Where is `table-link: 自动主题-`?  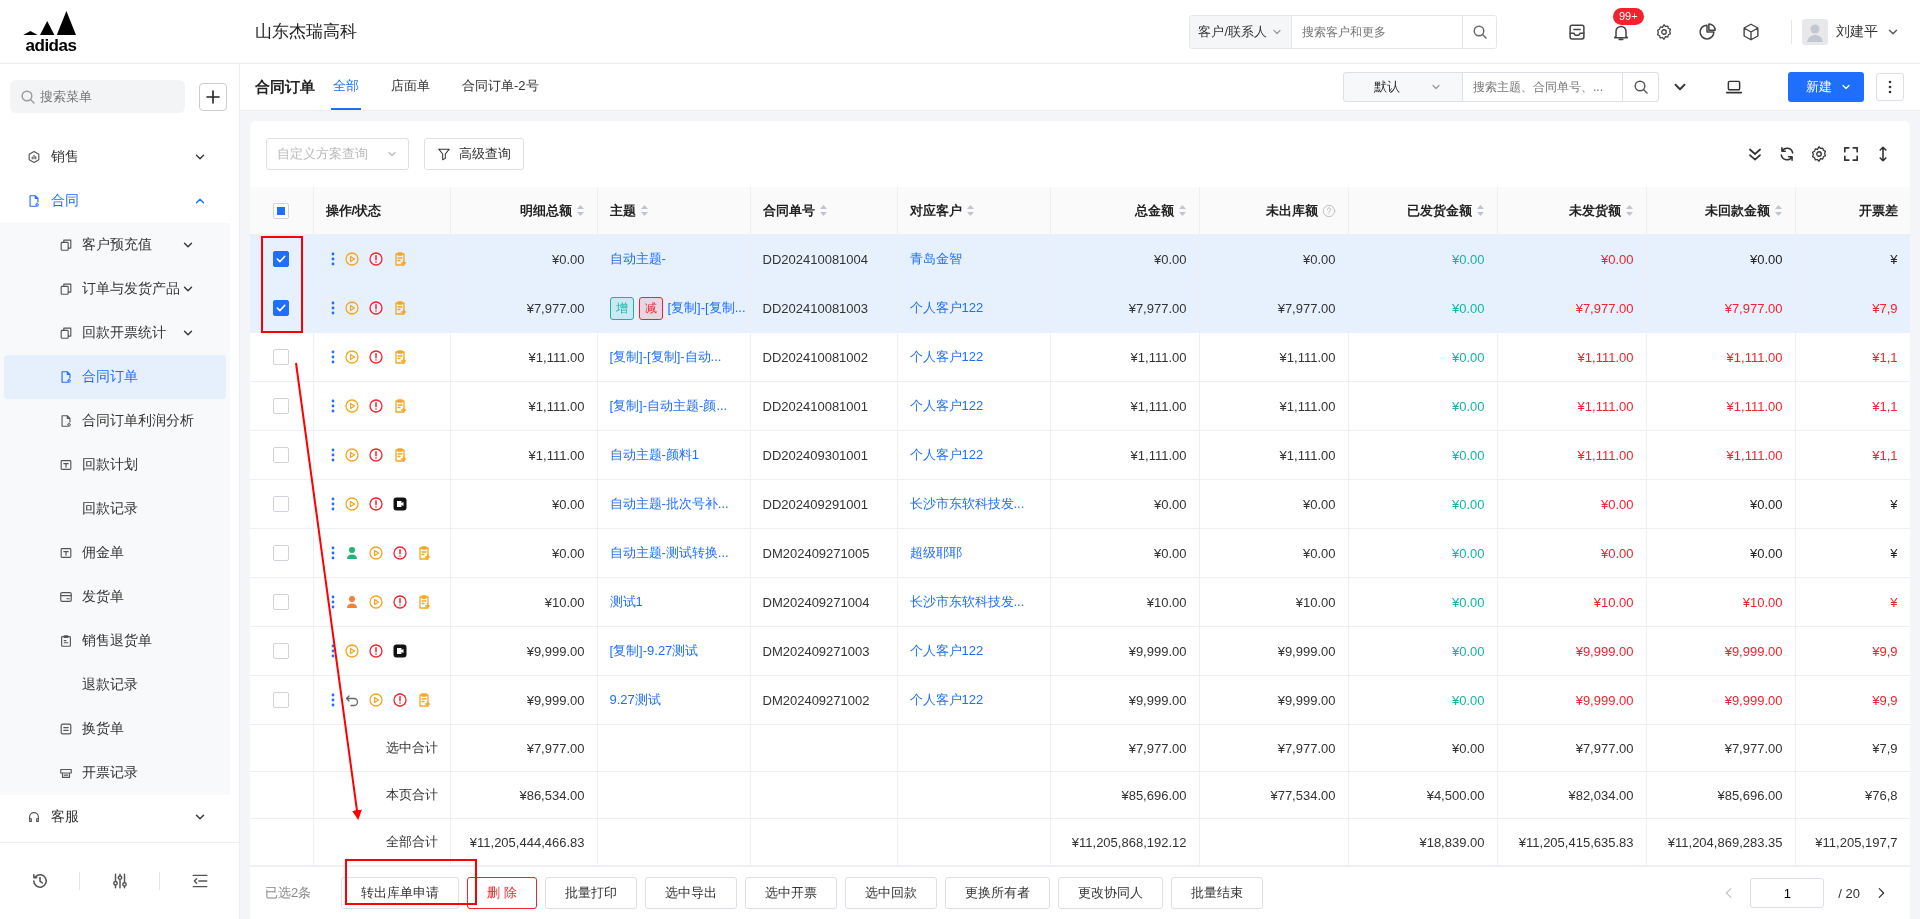
table-link: 自动主题- is located at coordinates (637, 259).